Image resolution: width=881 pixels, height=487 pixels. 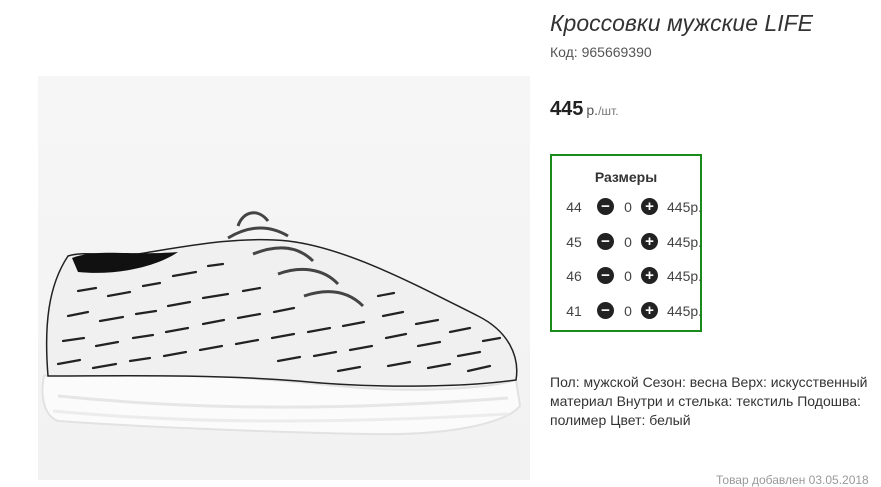 I want to click on size-label: 41, so click(x=574, y=311).